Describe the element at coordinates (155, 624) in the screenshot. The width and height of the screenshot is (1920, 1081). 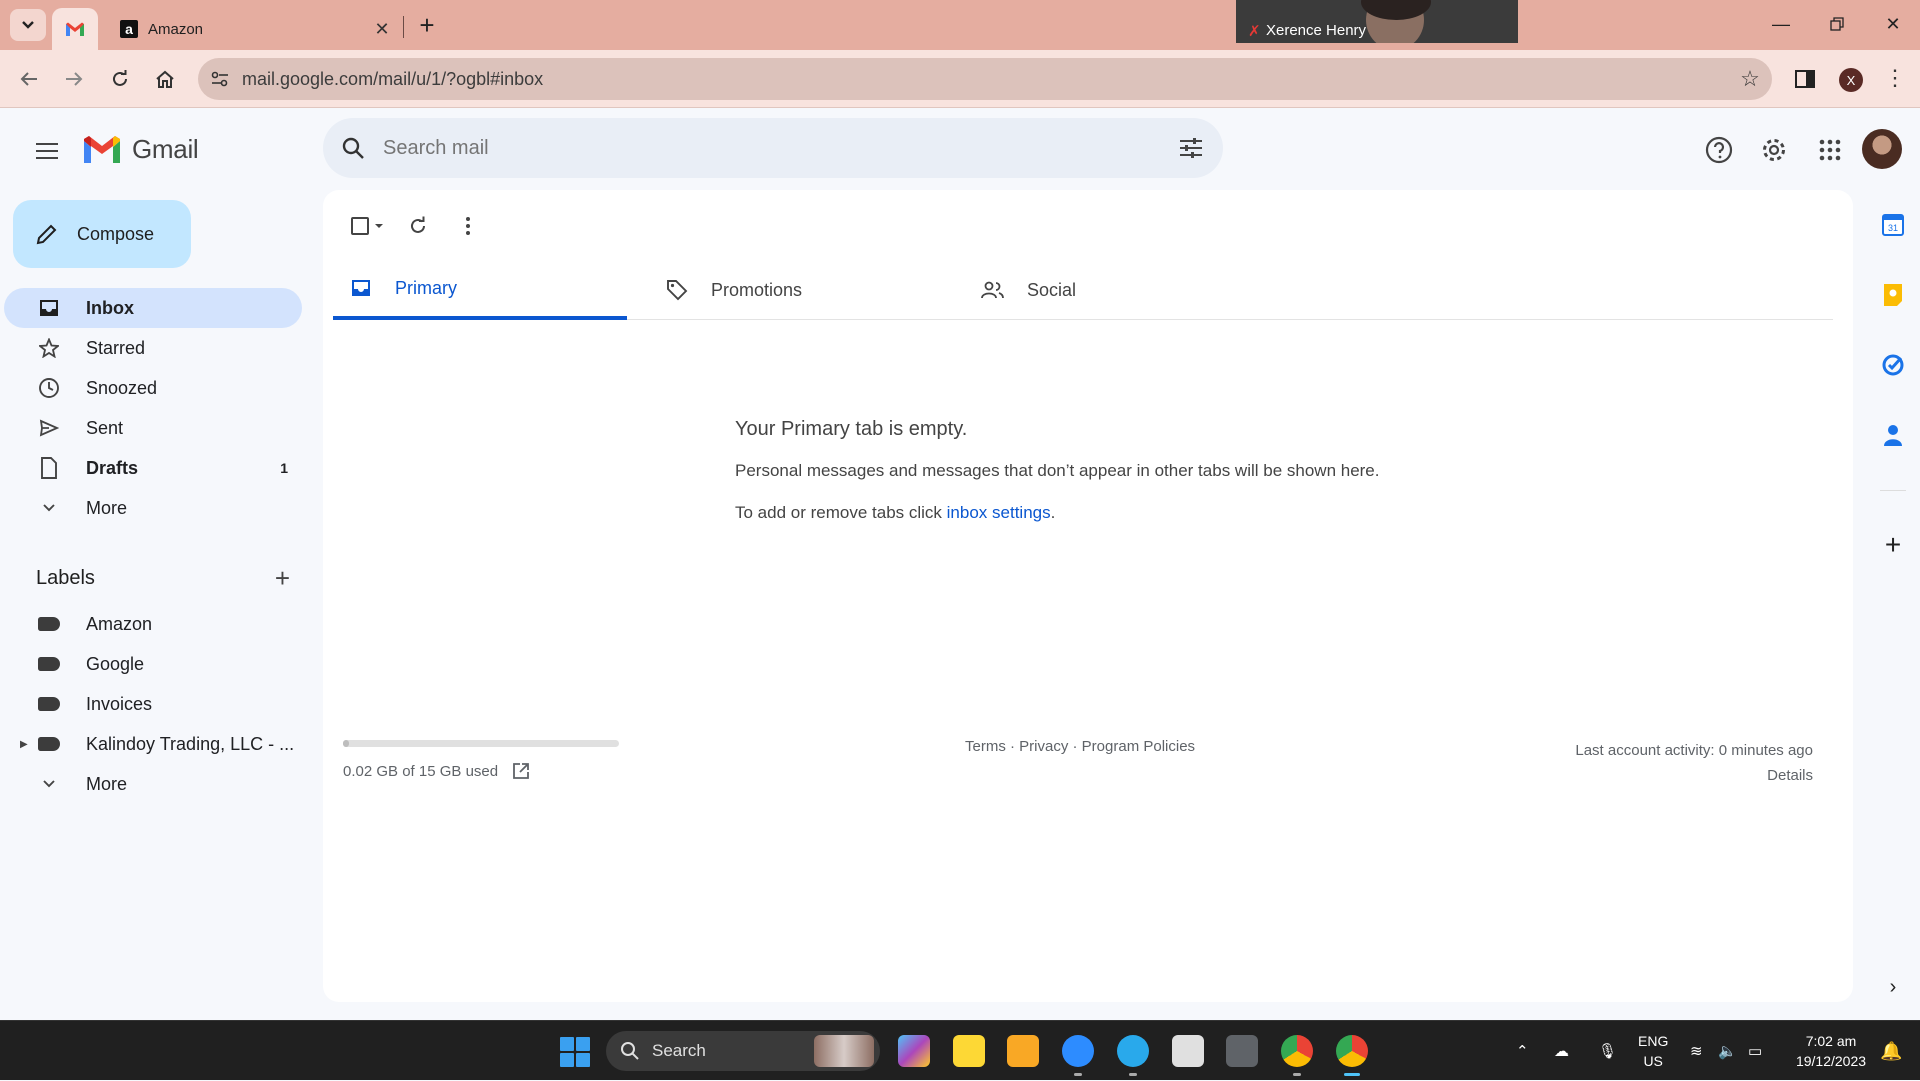
I see `label-item-amazon: Amazon` at that location.